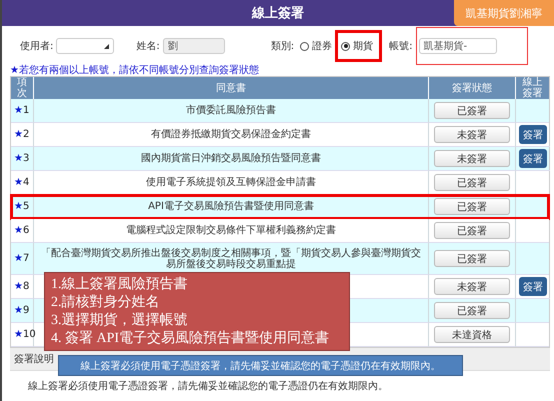 Image resolution: width=554 pixels, height=401 pixels. Describe the element at coordinates (26, 158) in the screenshot. I see `row-index: 3` at that location.